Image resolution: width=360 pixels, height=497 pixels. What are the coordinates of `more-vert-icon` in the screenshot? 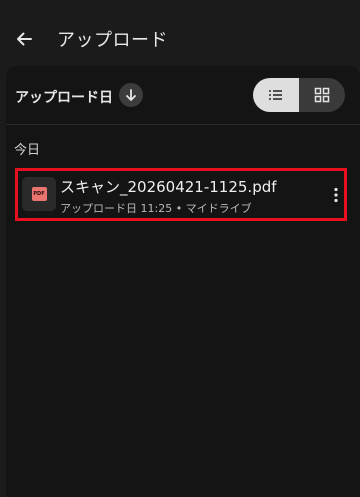 It's located at (336, 195).